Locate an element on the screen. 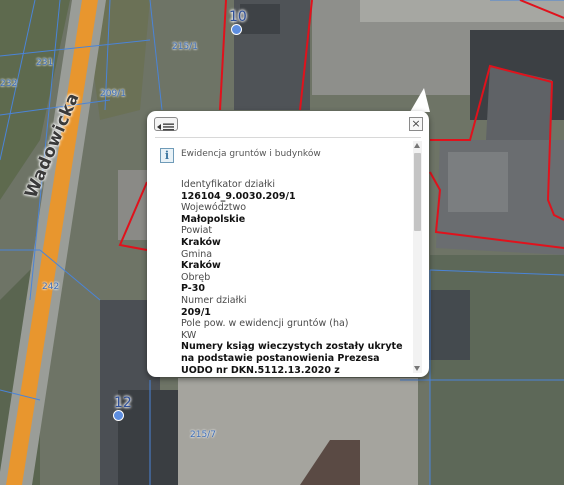 The width and height of the screenshot is (564, 485). green-area is located at coordinates (497, 370).